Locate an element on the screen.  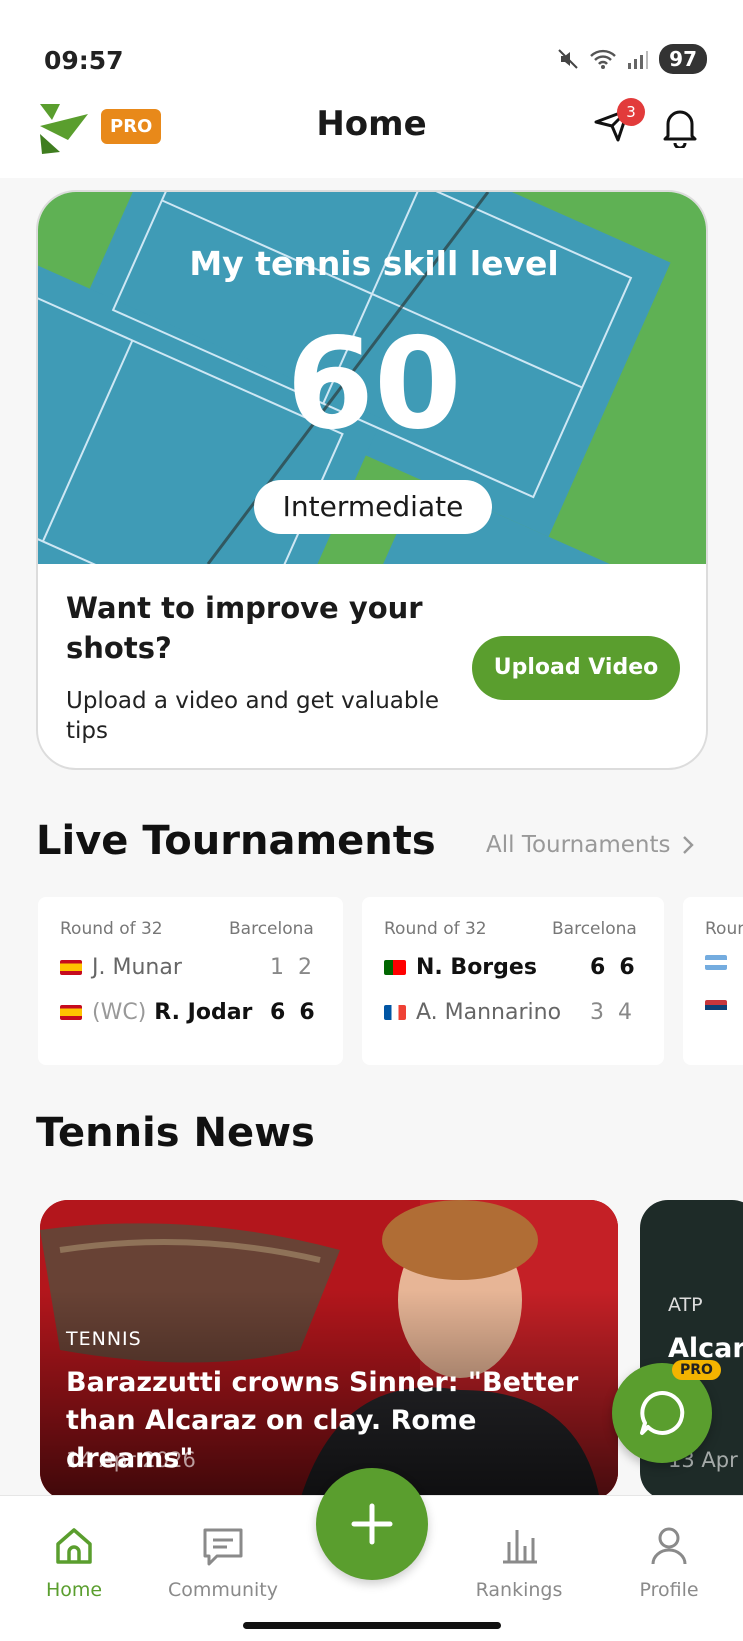
home-indicator is located at coordinates (372, 1625).